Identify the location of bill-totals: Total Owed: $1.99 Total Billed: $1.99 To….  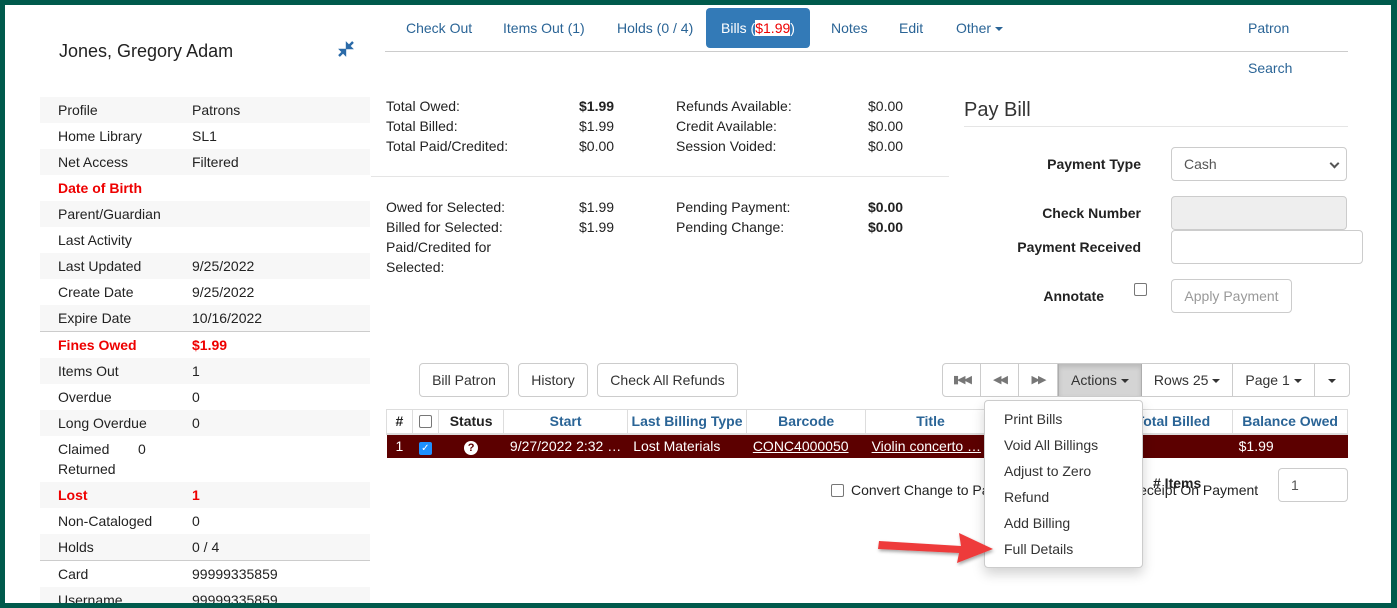
(656, 127).